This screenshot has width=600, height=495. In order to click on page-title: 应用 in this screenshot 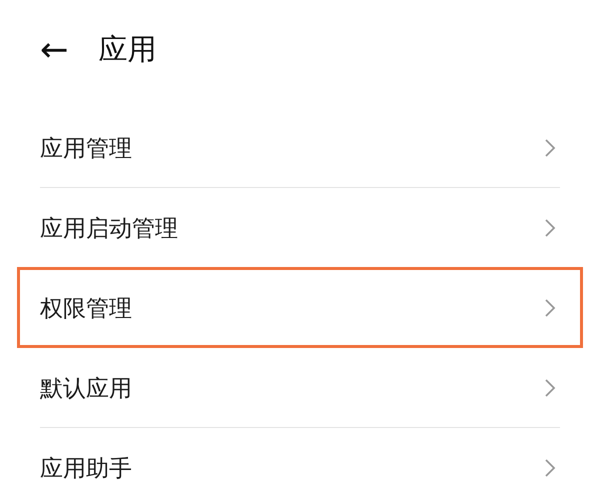, I will do `click(127, 49)`.